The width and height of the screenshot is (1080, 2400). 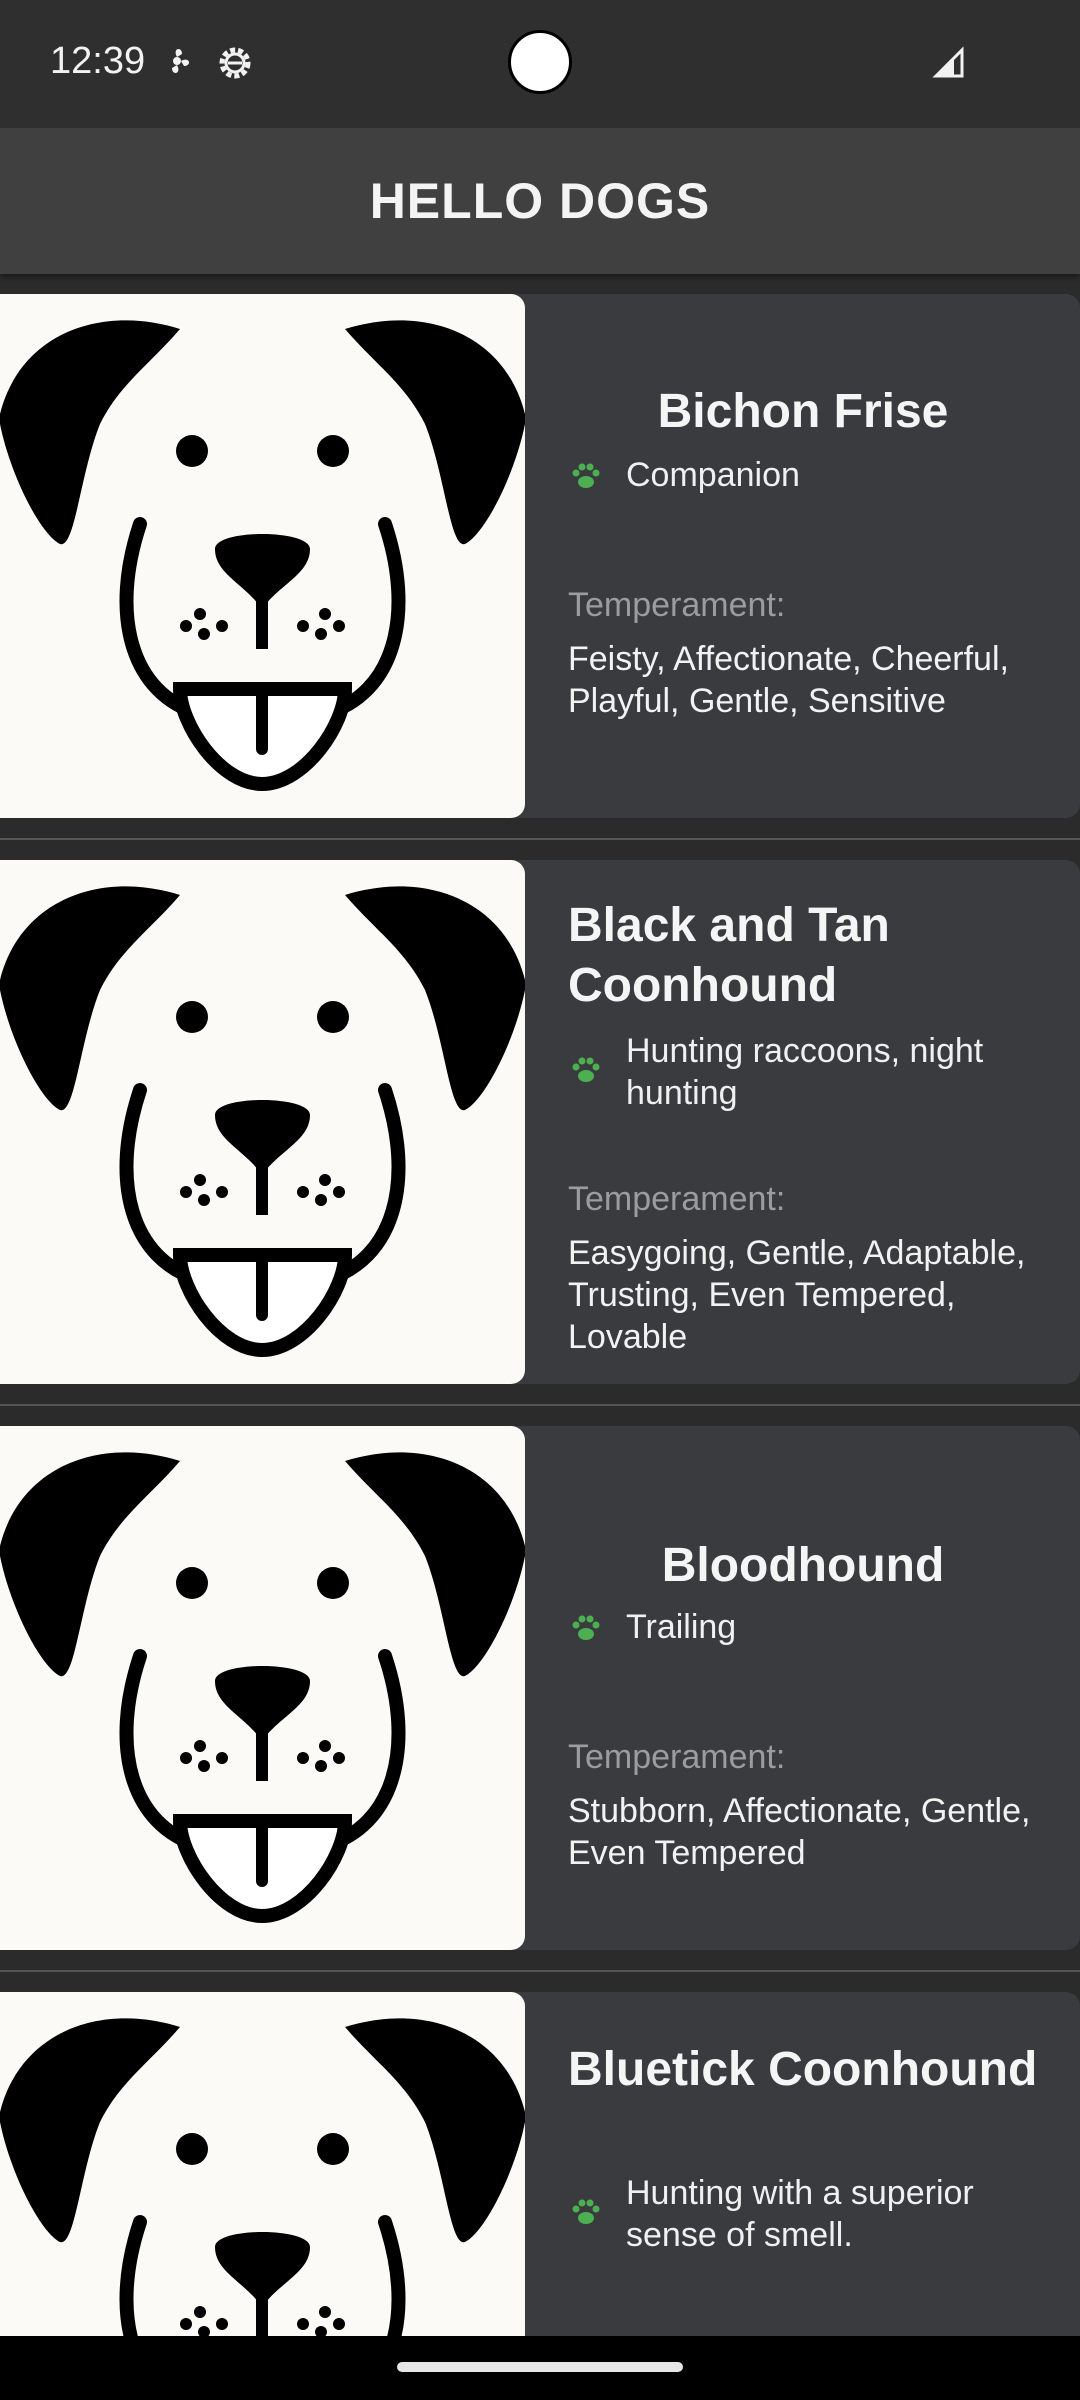 I want to click on status-time: 12:39, so click(x=98, y=61).